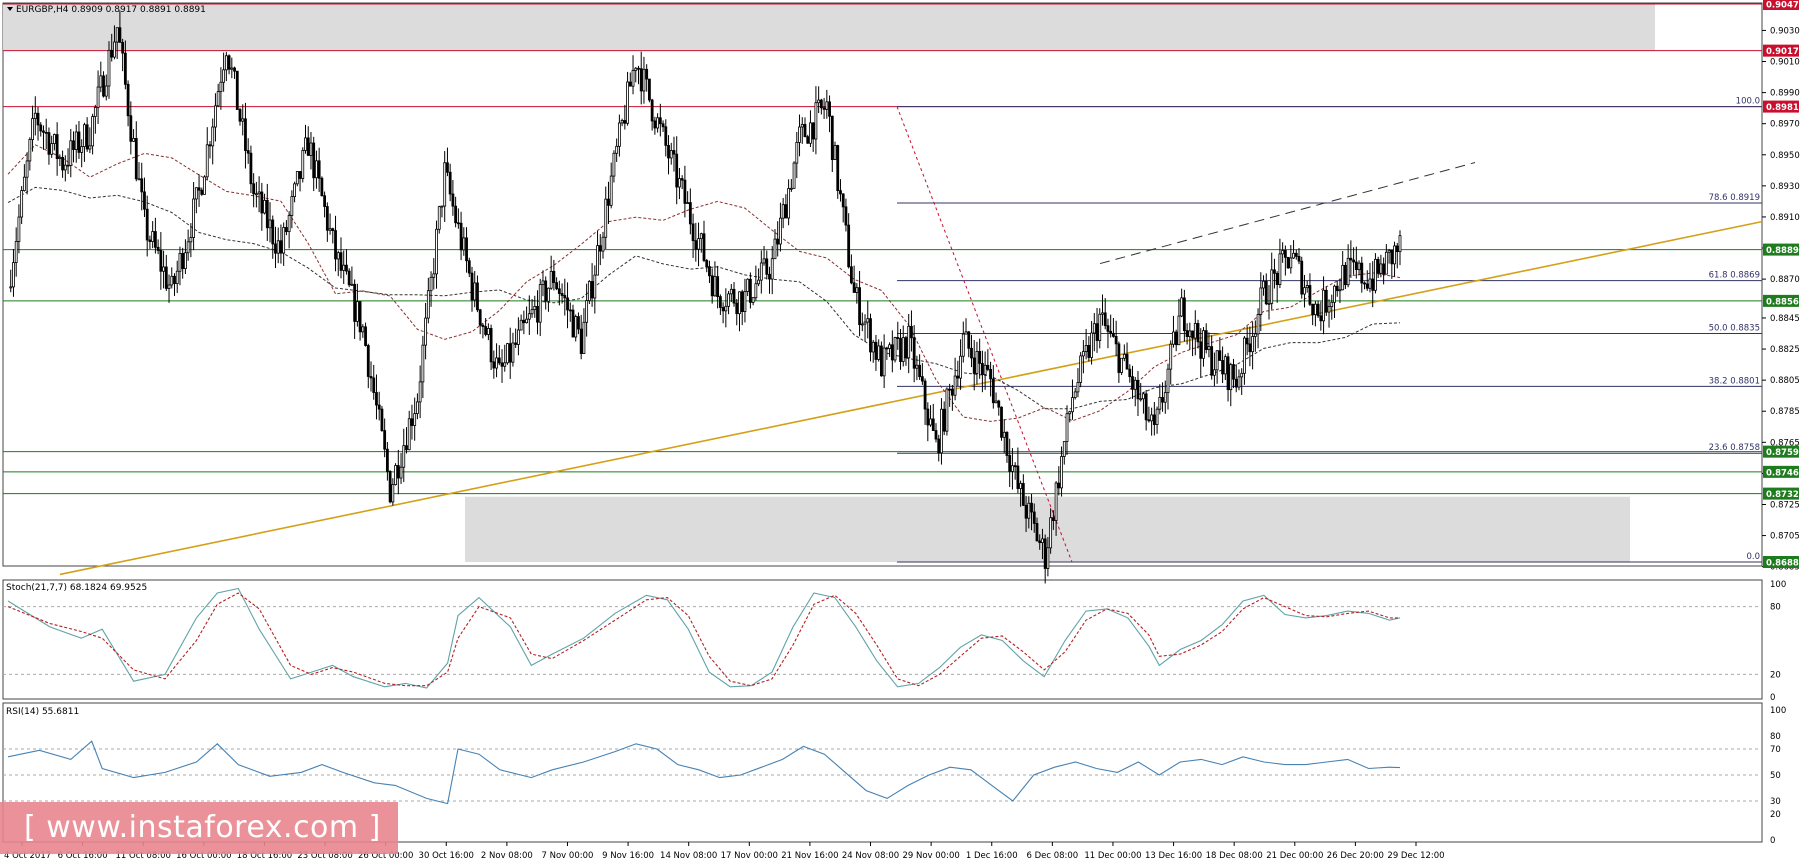 The image size is (1800, 868). Describe the element at coordinates (1785, 537) in the screenshot. I see `price-tick-label: 0.8705` at that location.